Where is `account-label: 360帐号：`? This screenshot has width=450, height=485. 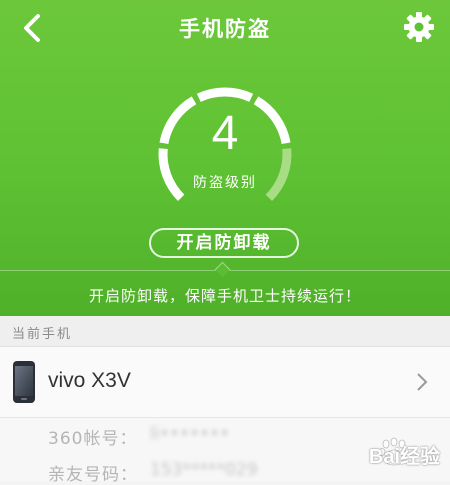 account-label: 360帐号： is located at coordinates (93, 439).